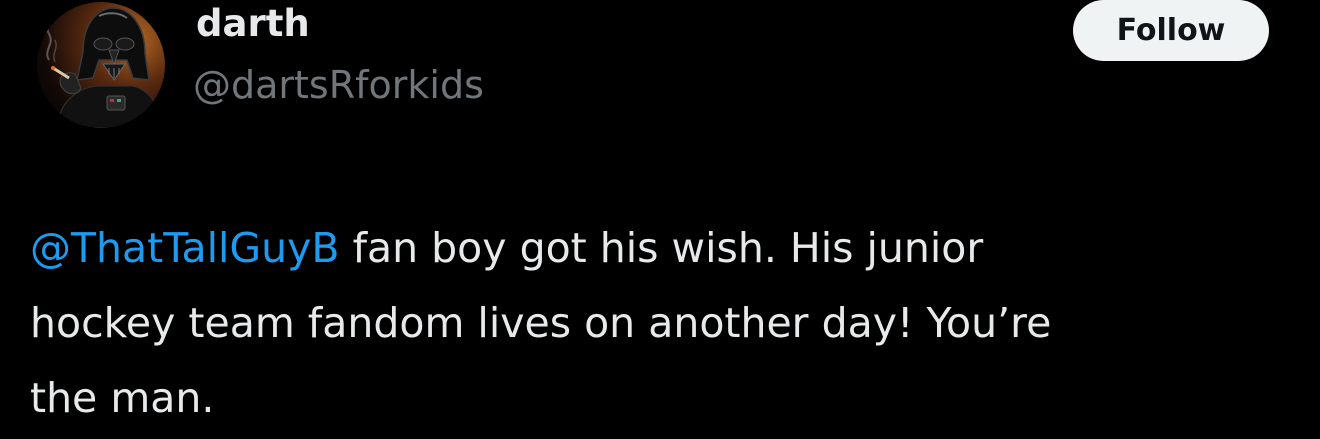  Describe the element at coordinates (122, 398) in the screenshot. I see `tweet-line-3: the man.` at that location.